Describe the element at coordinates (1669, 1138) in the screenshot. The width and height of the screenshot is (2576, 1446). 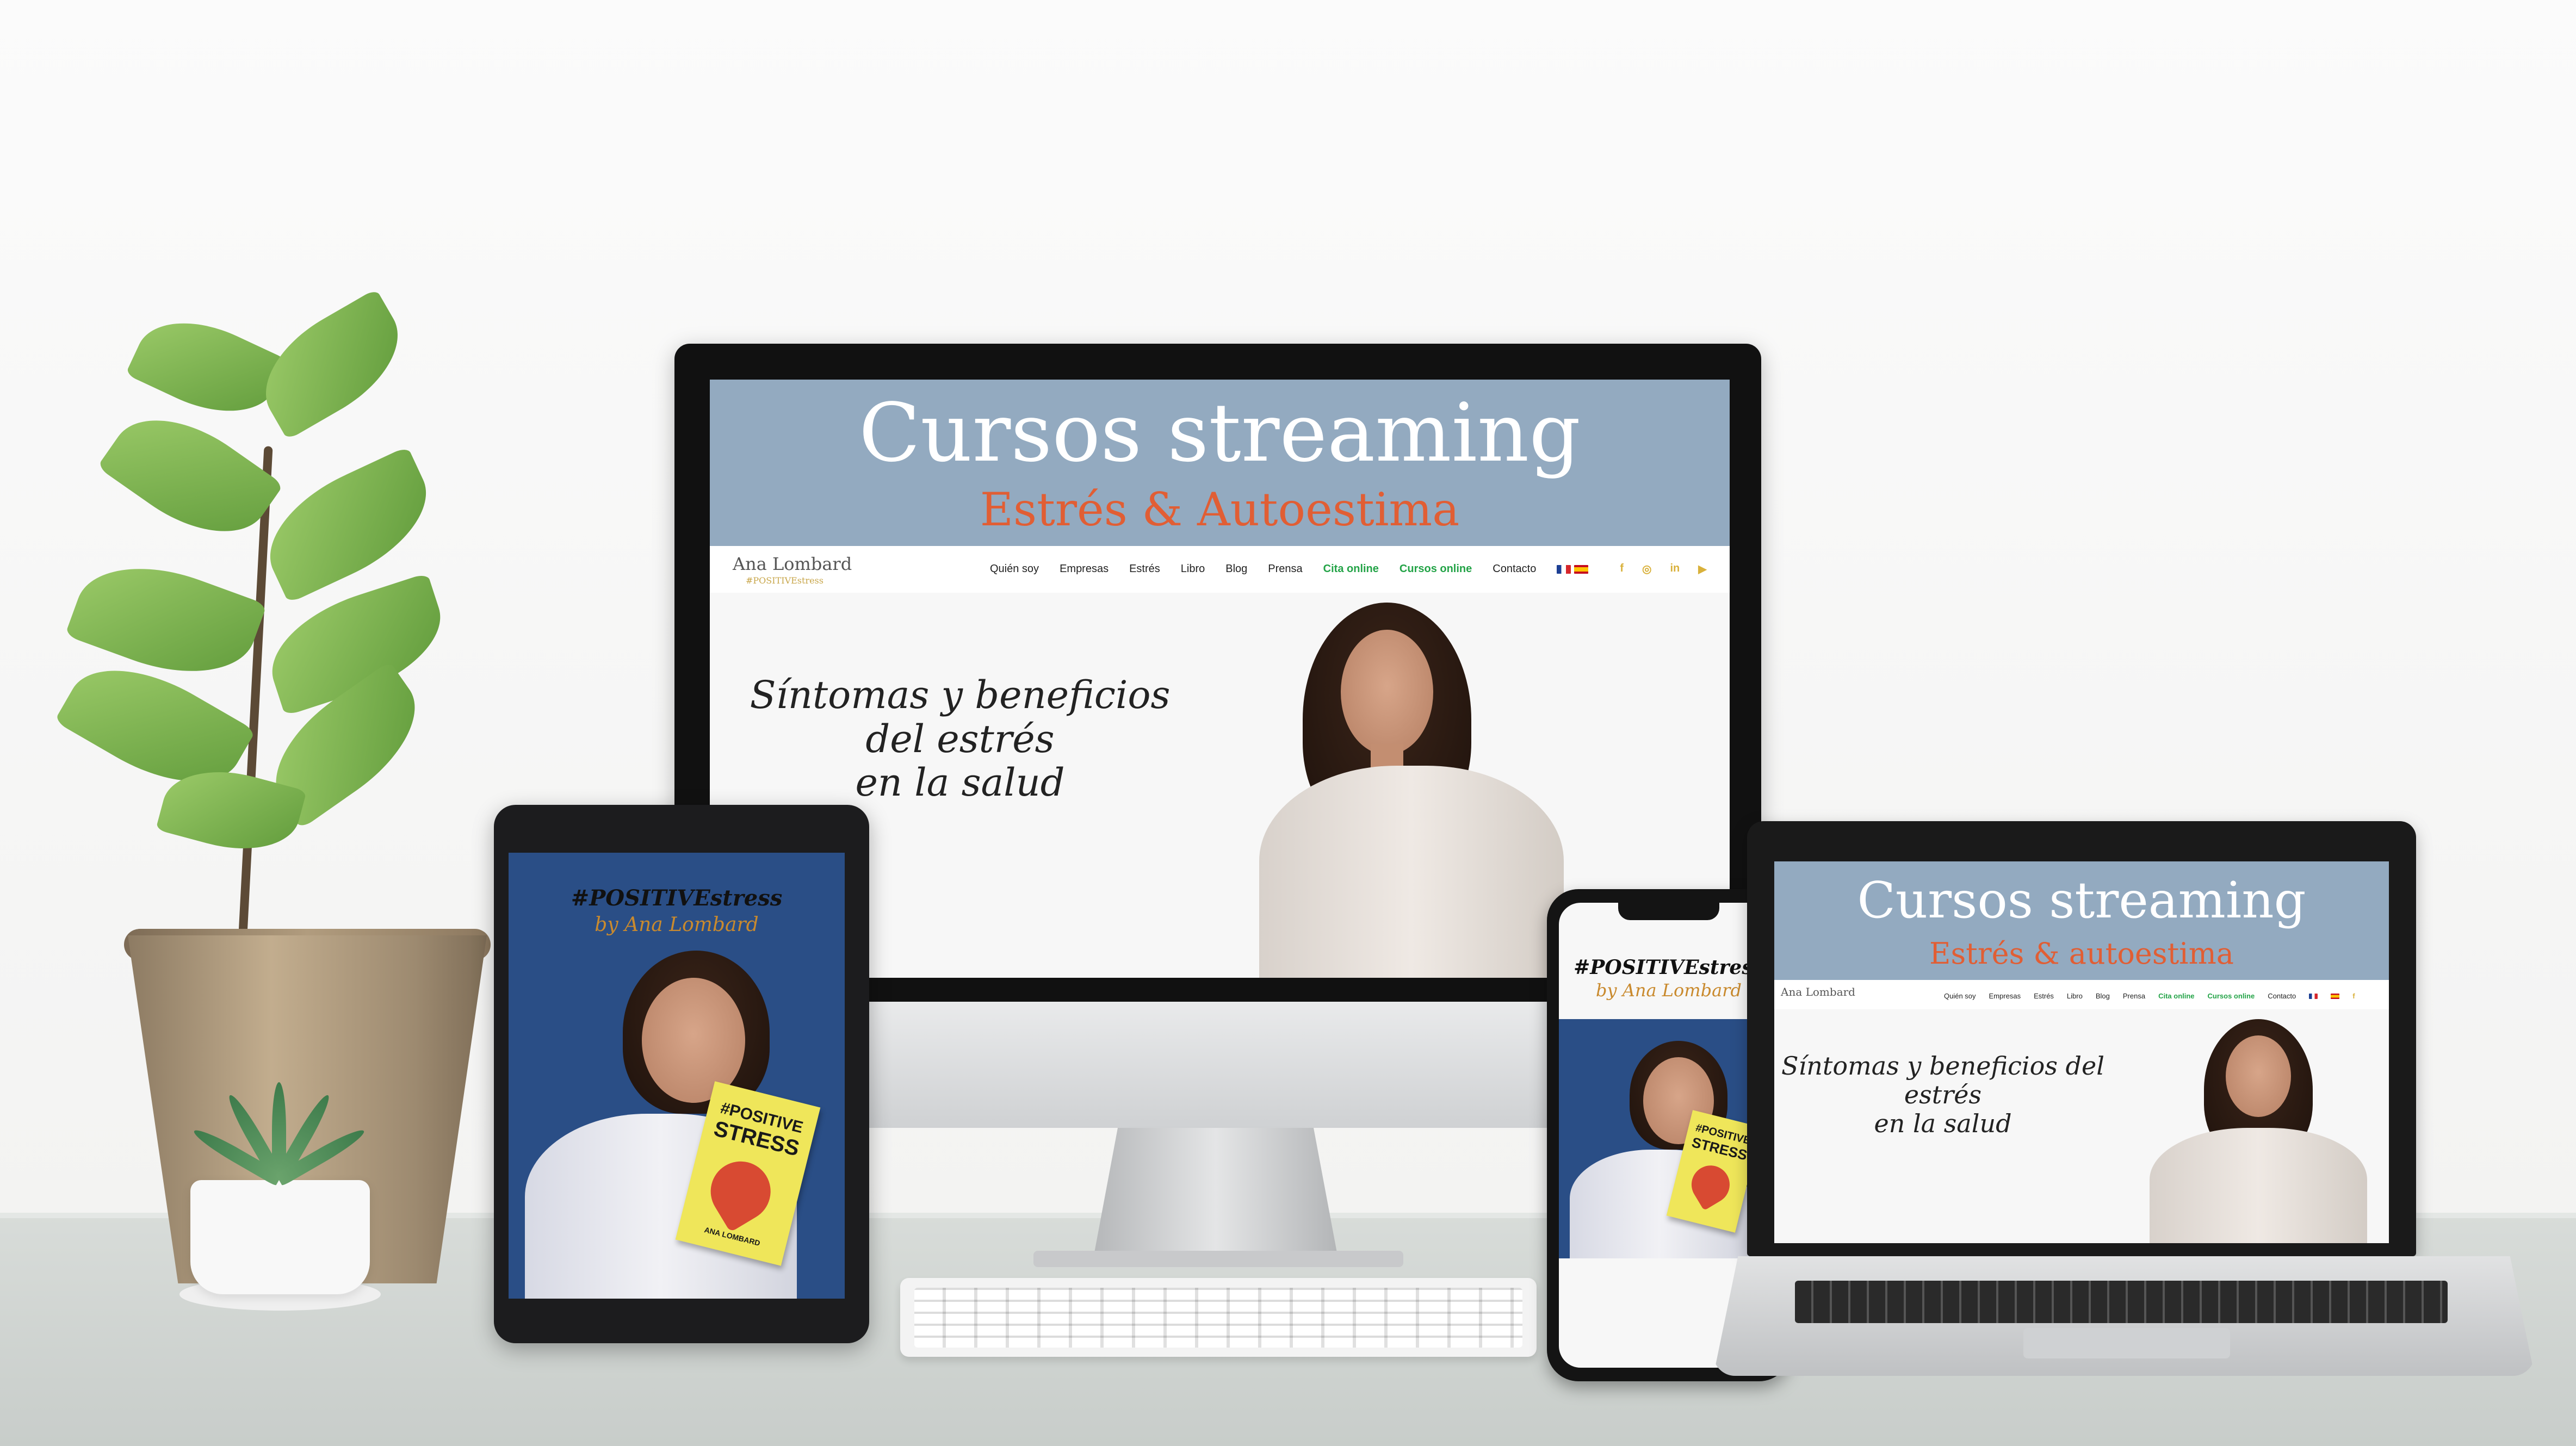
I see `phone-hero-image: #POSITIVE STRESS` at that location.